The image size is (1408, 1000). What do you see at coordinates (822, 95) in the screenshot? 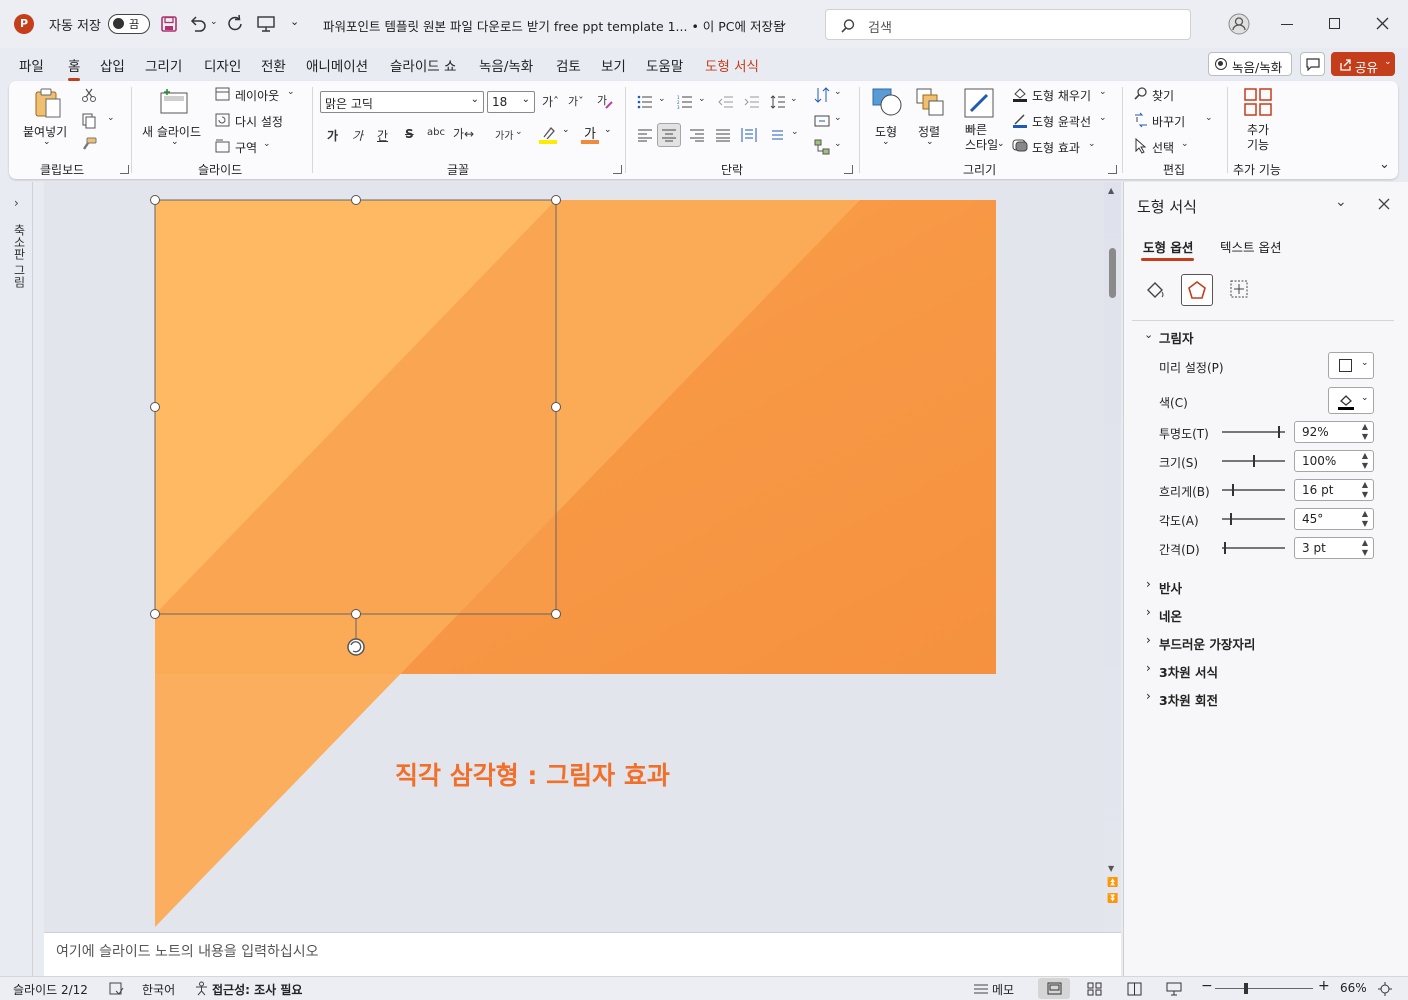
I see `sort-icon` at bounding box center [822, 95].